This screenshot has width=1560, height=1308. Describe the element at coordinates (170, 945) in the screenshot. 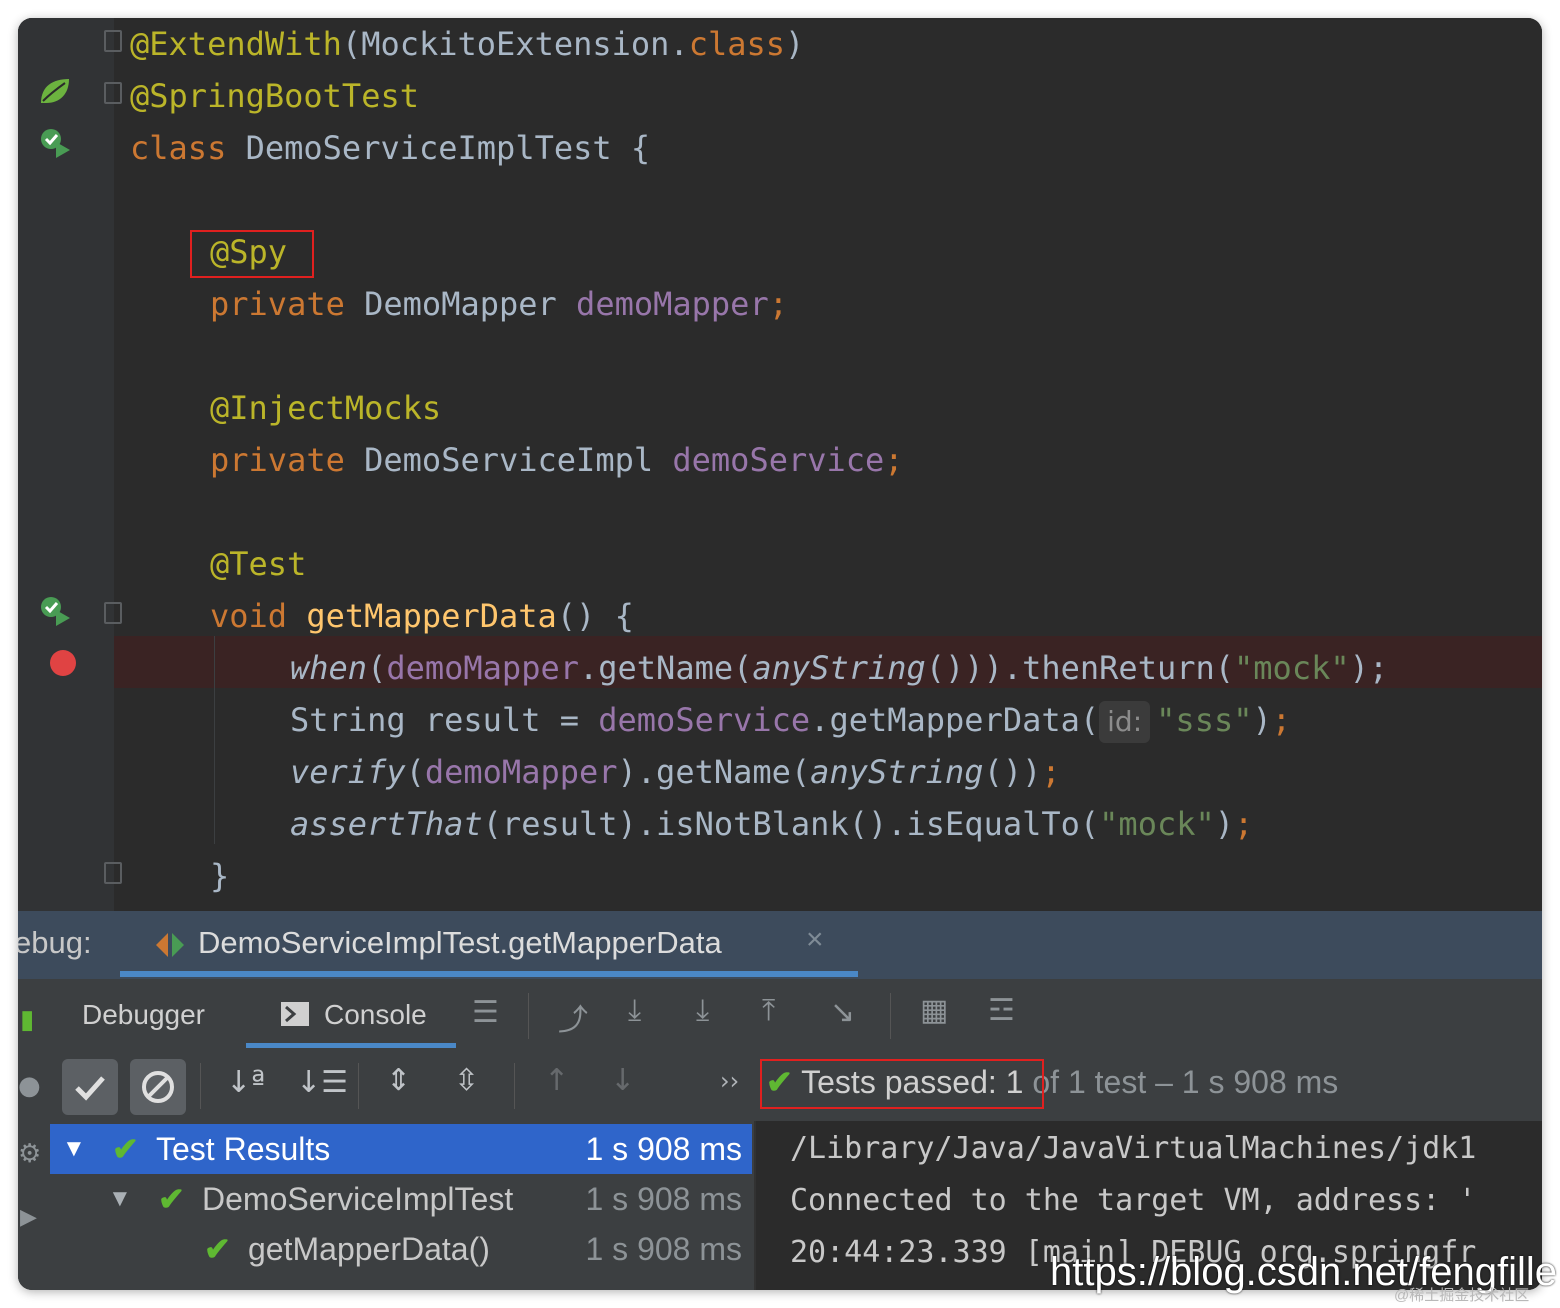

I see `debug-session-icon` at that location.